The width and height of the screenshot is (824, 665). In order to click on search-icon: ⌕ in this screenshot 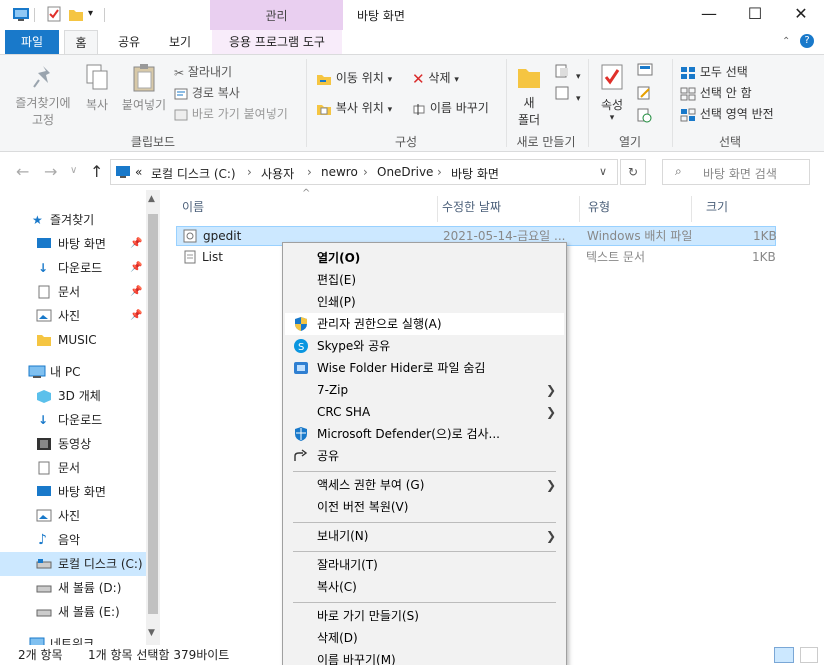, I will do `click(678, 171)`.